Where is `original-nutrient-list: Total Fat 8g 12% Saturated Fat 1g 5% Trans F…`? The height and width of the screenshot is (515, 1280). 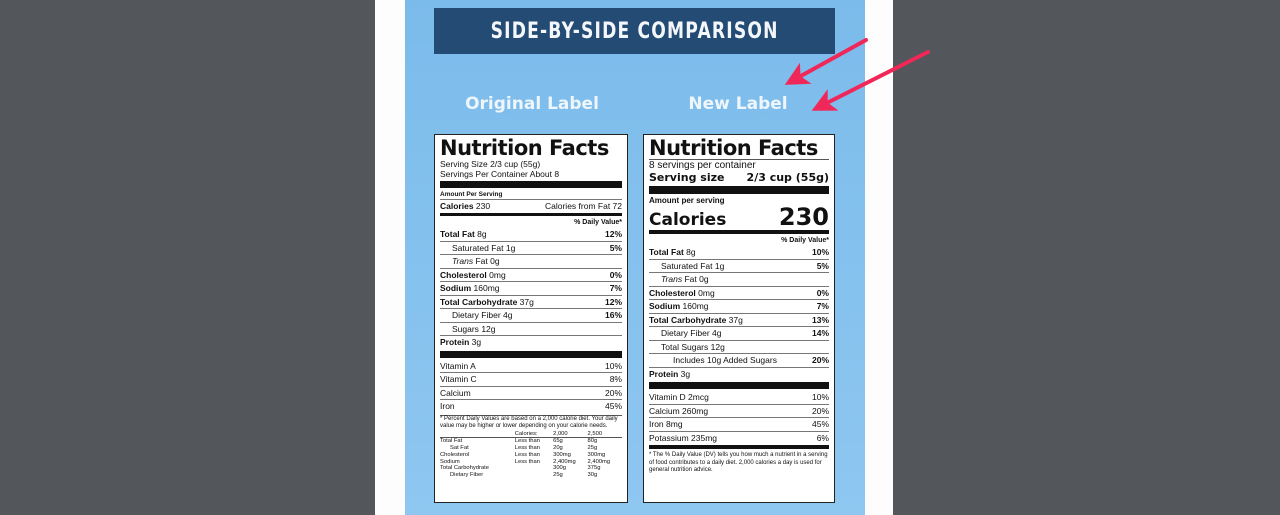 original-nutrient-list: Total Fat 8g 12% Saturated Fat 1g 5% Trans F… is located at coordinates (531, 288).